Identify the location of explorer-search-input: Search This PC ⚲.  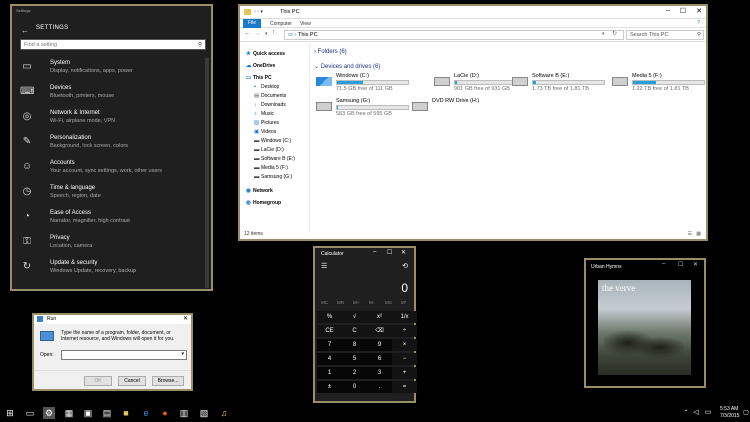
(665, 35).